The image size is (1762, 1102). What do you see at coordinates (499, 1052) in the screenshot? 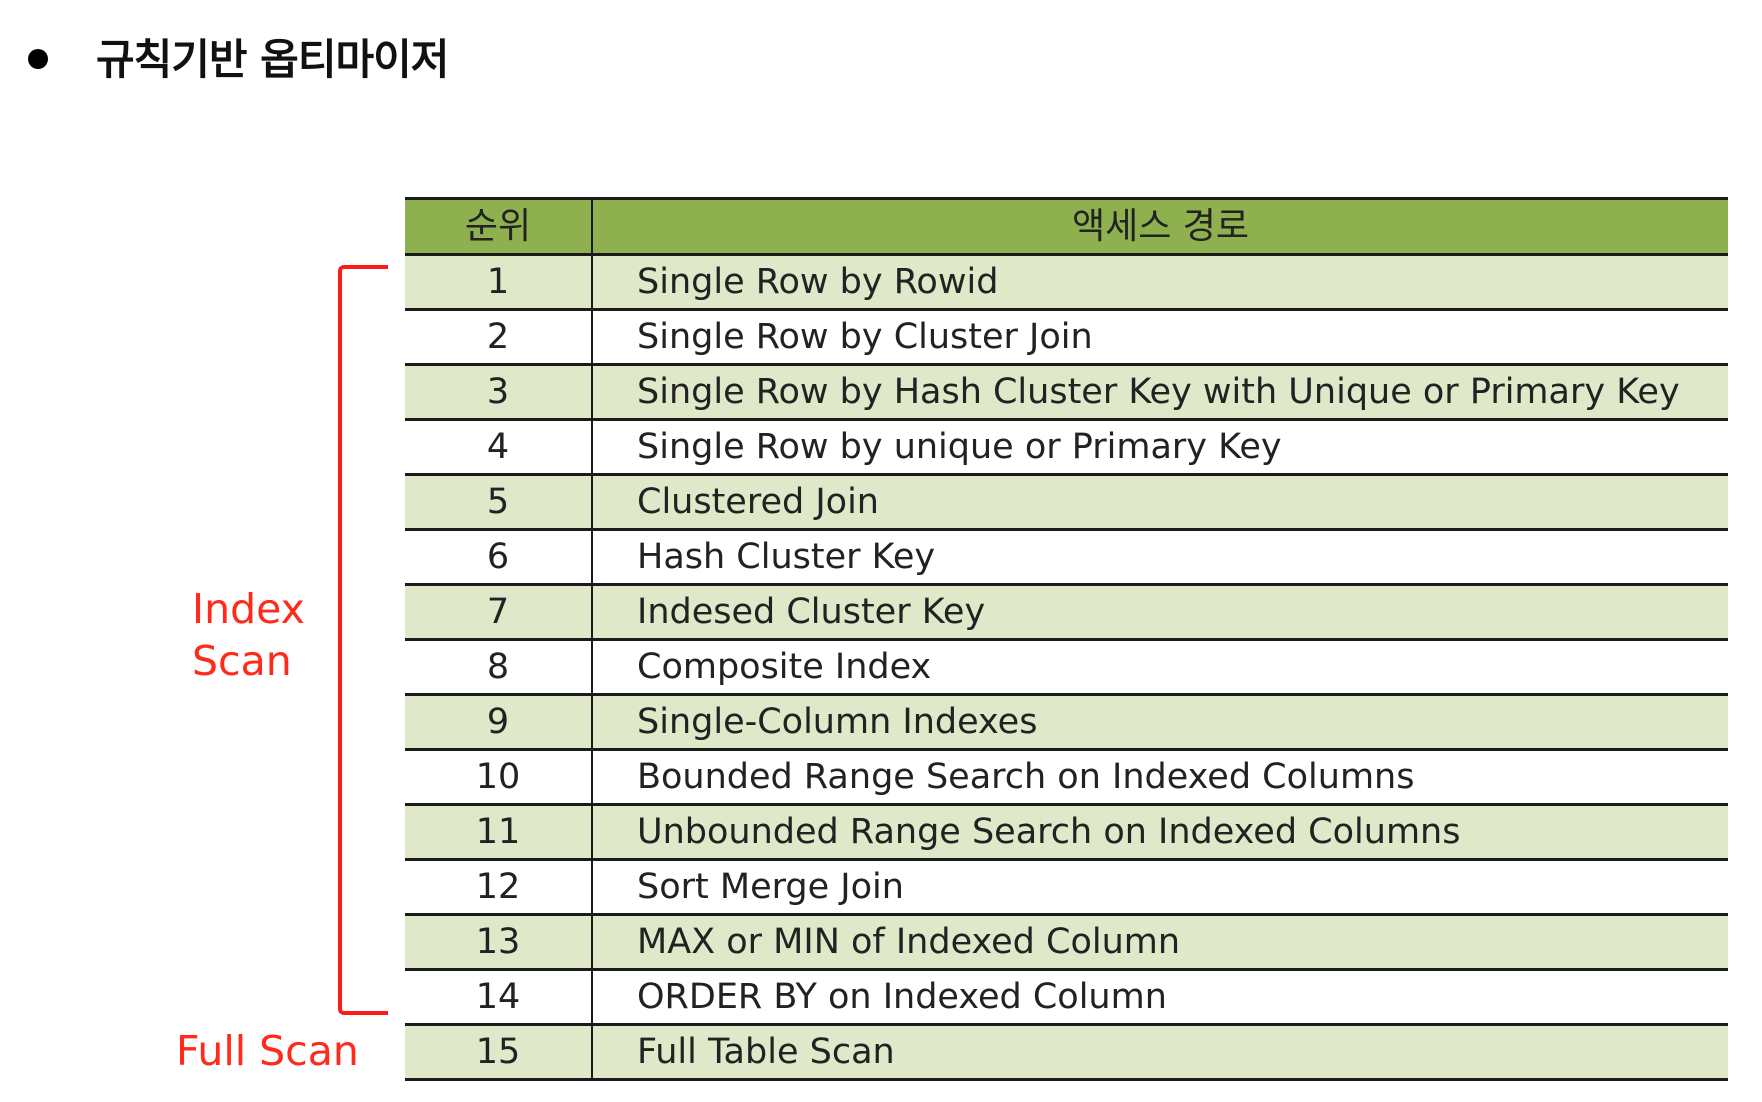
I see `rank-cell: 15` at bounding box center [499, 1052].